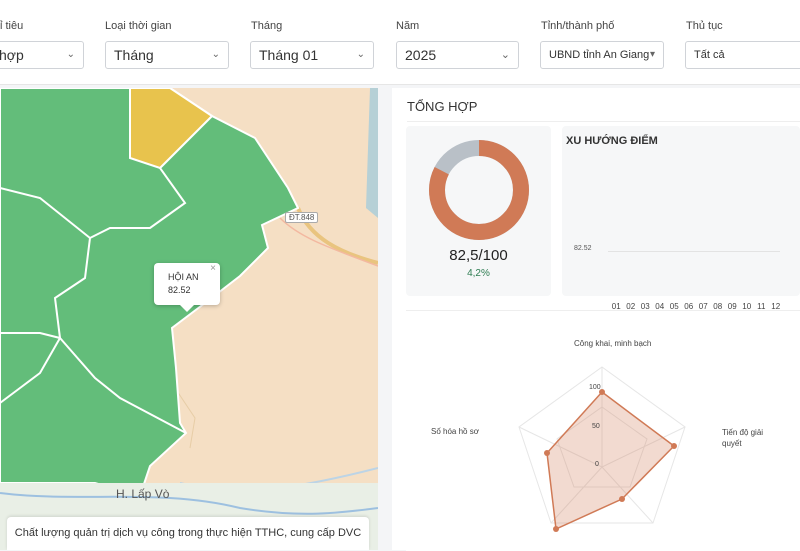  I want to click on indicator-select: hợp ⌄, so click(42, 55).